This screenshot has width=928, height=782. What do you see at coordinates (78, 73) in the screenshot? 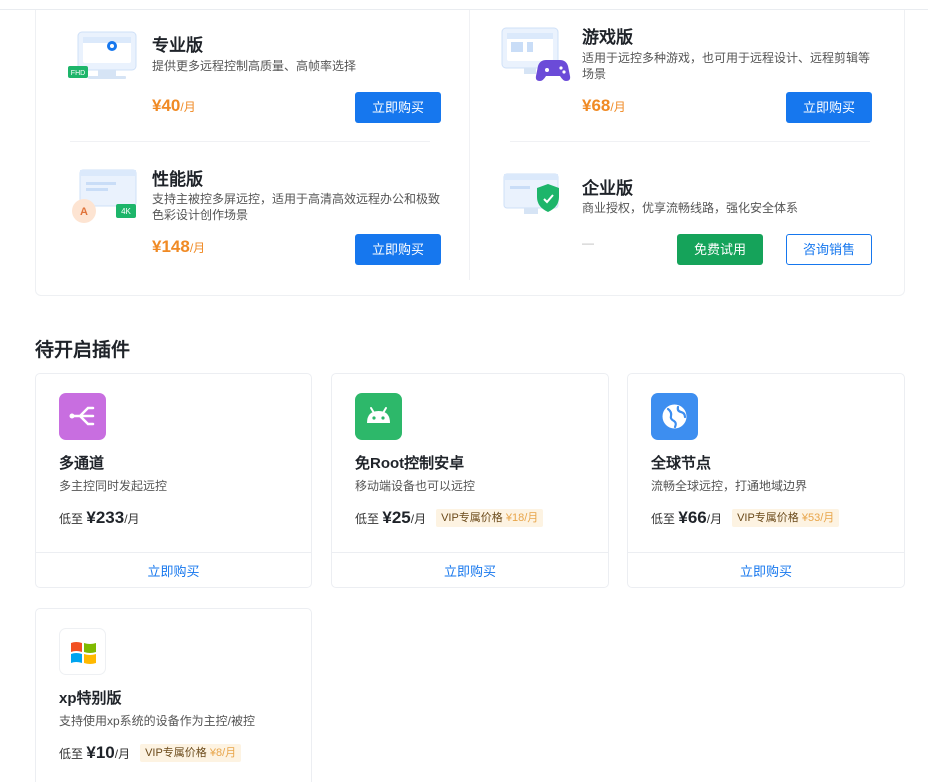
I see `svg-text: FHD` at bounding box center [78, 73].